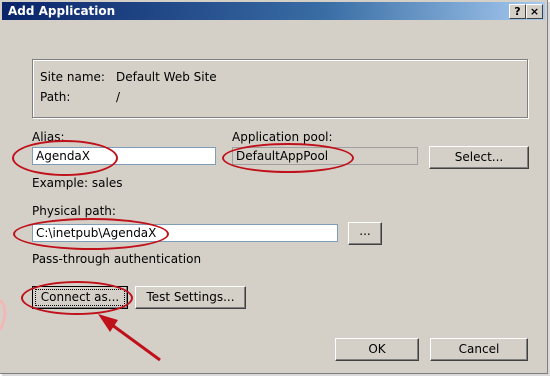 Image resolution: width=550 pixels, height=376 pixels. I want to click on annotation-arrow, so click(80, 330).